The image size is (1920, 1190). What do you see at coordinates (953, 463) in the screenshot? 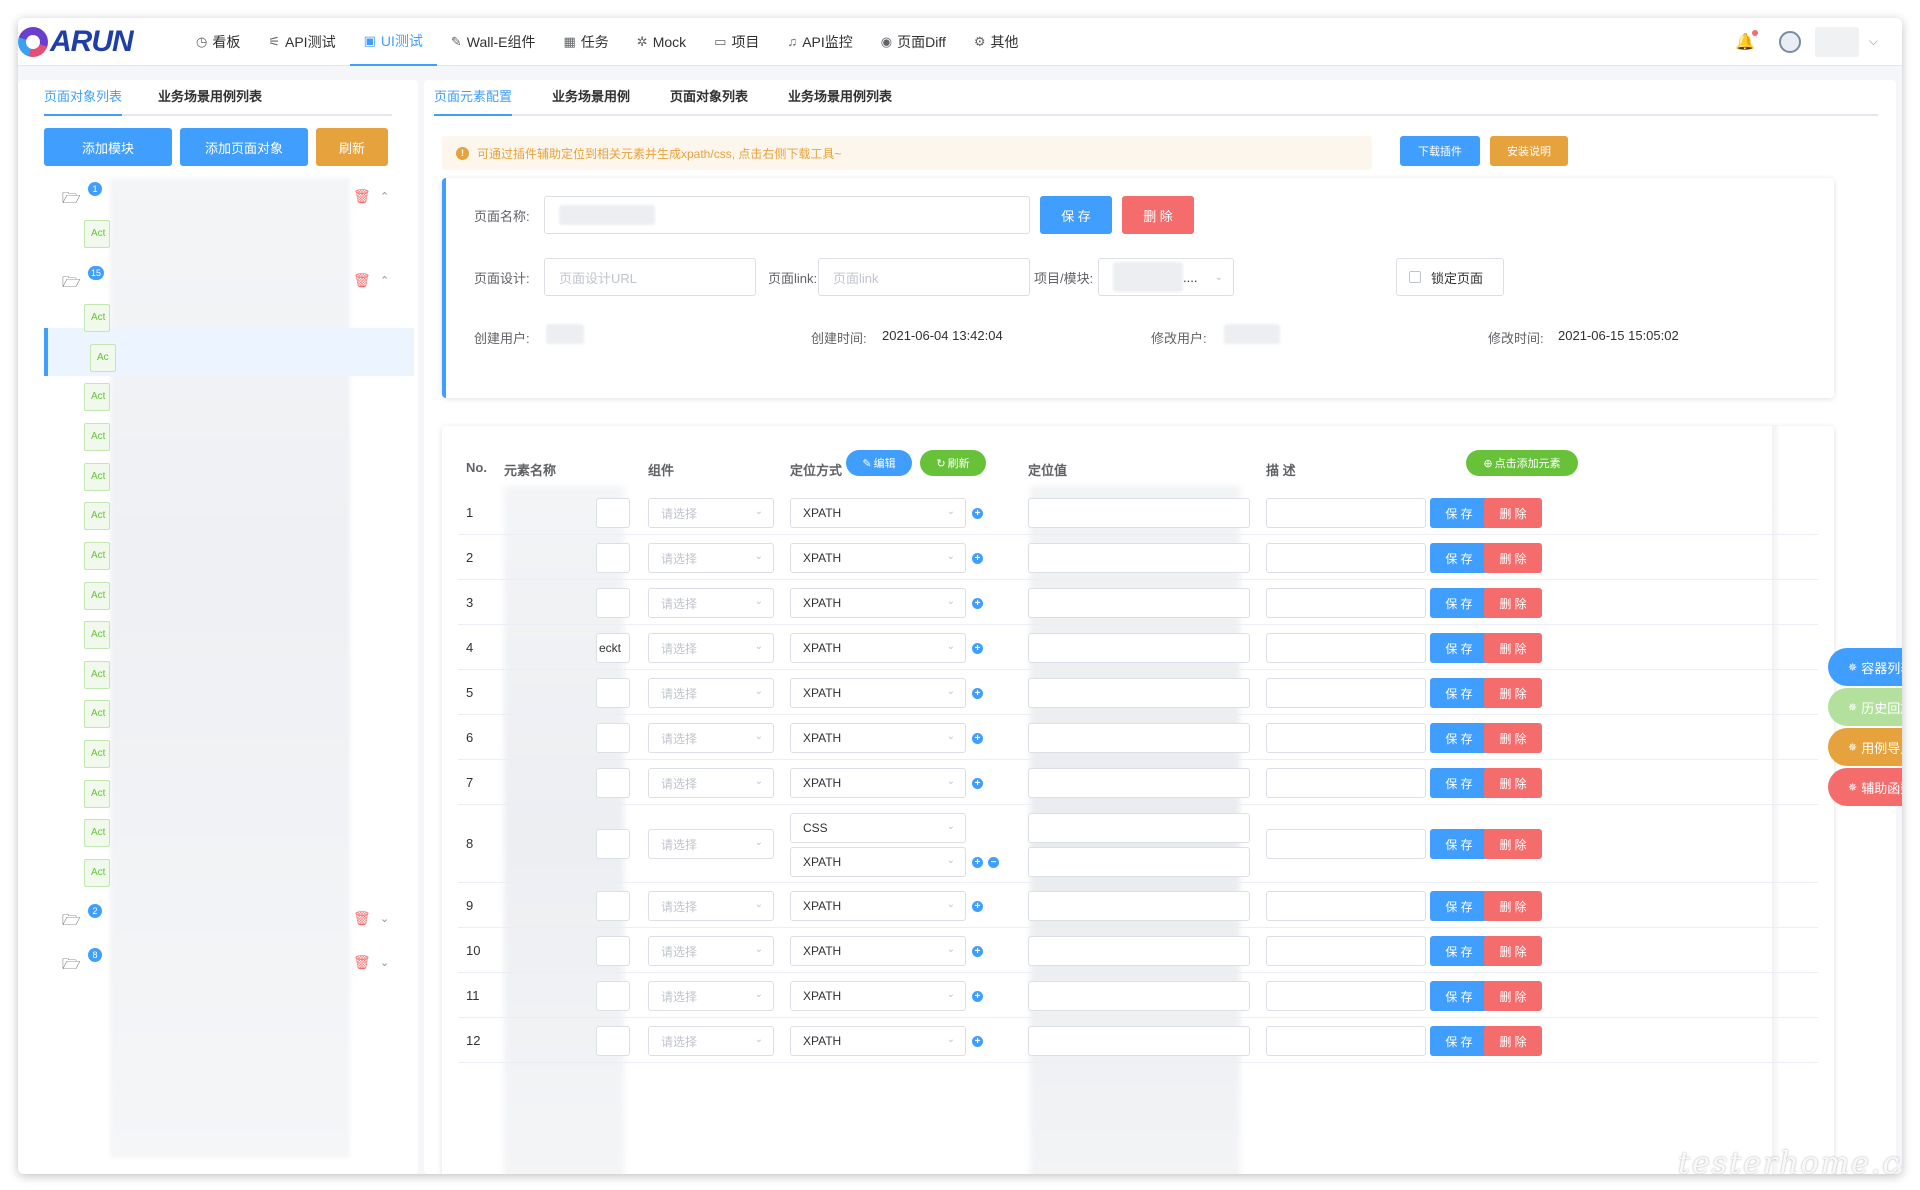
I see `refresh-locate-pill: ↻ 刷新` at bounding box center [953, 463].